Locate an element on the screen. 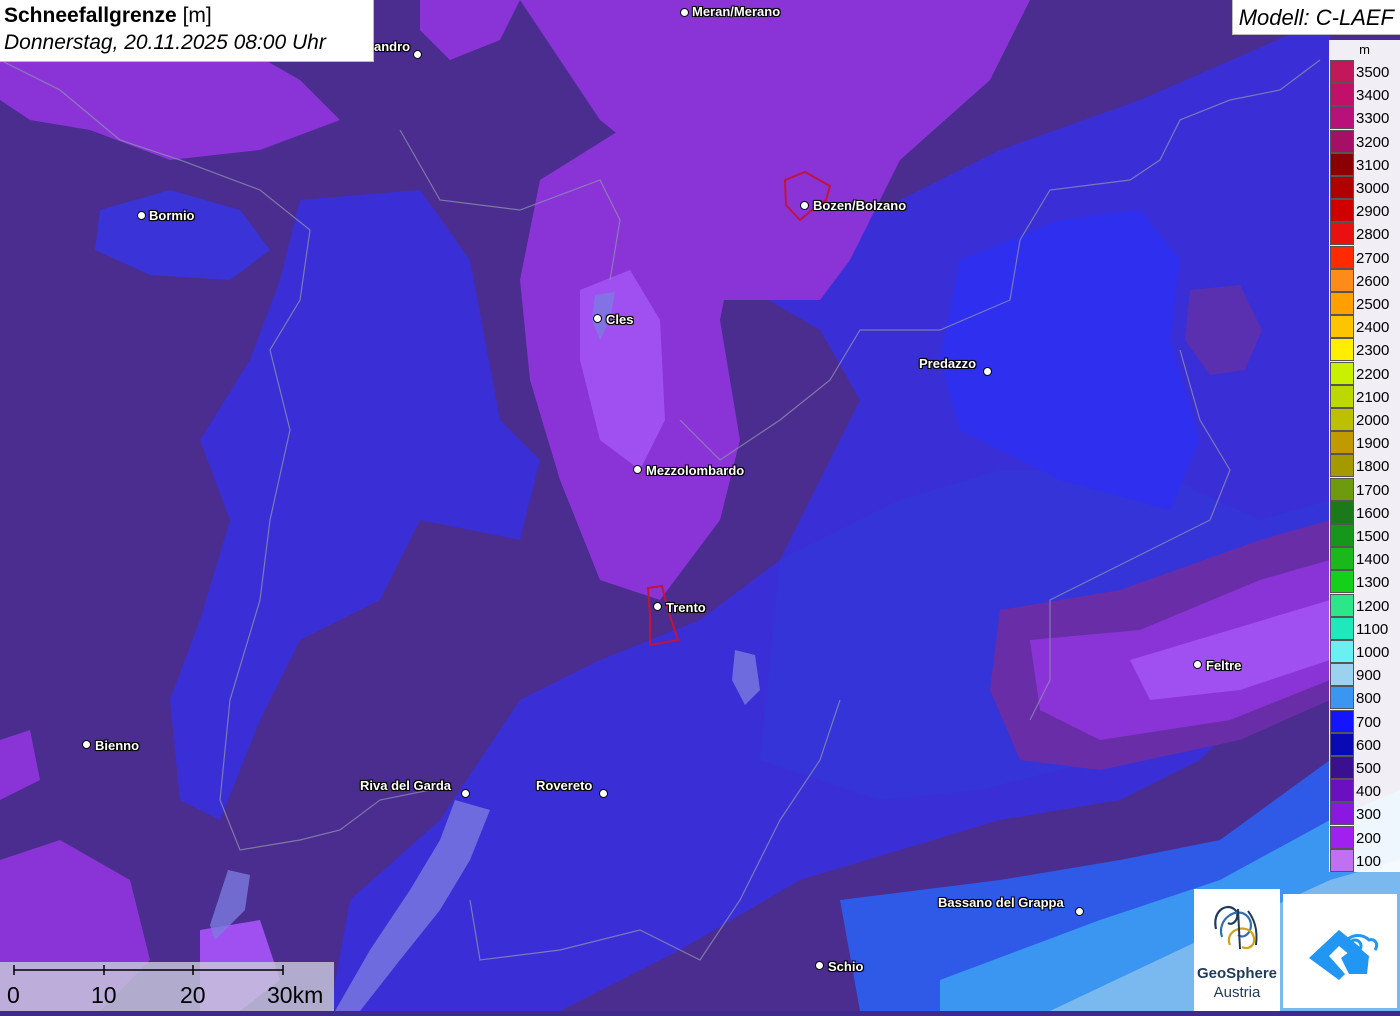 The height and width of the screenshot is (1016, 1400). legend-row: 1800 is located at coordinates (1365, 466).